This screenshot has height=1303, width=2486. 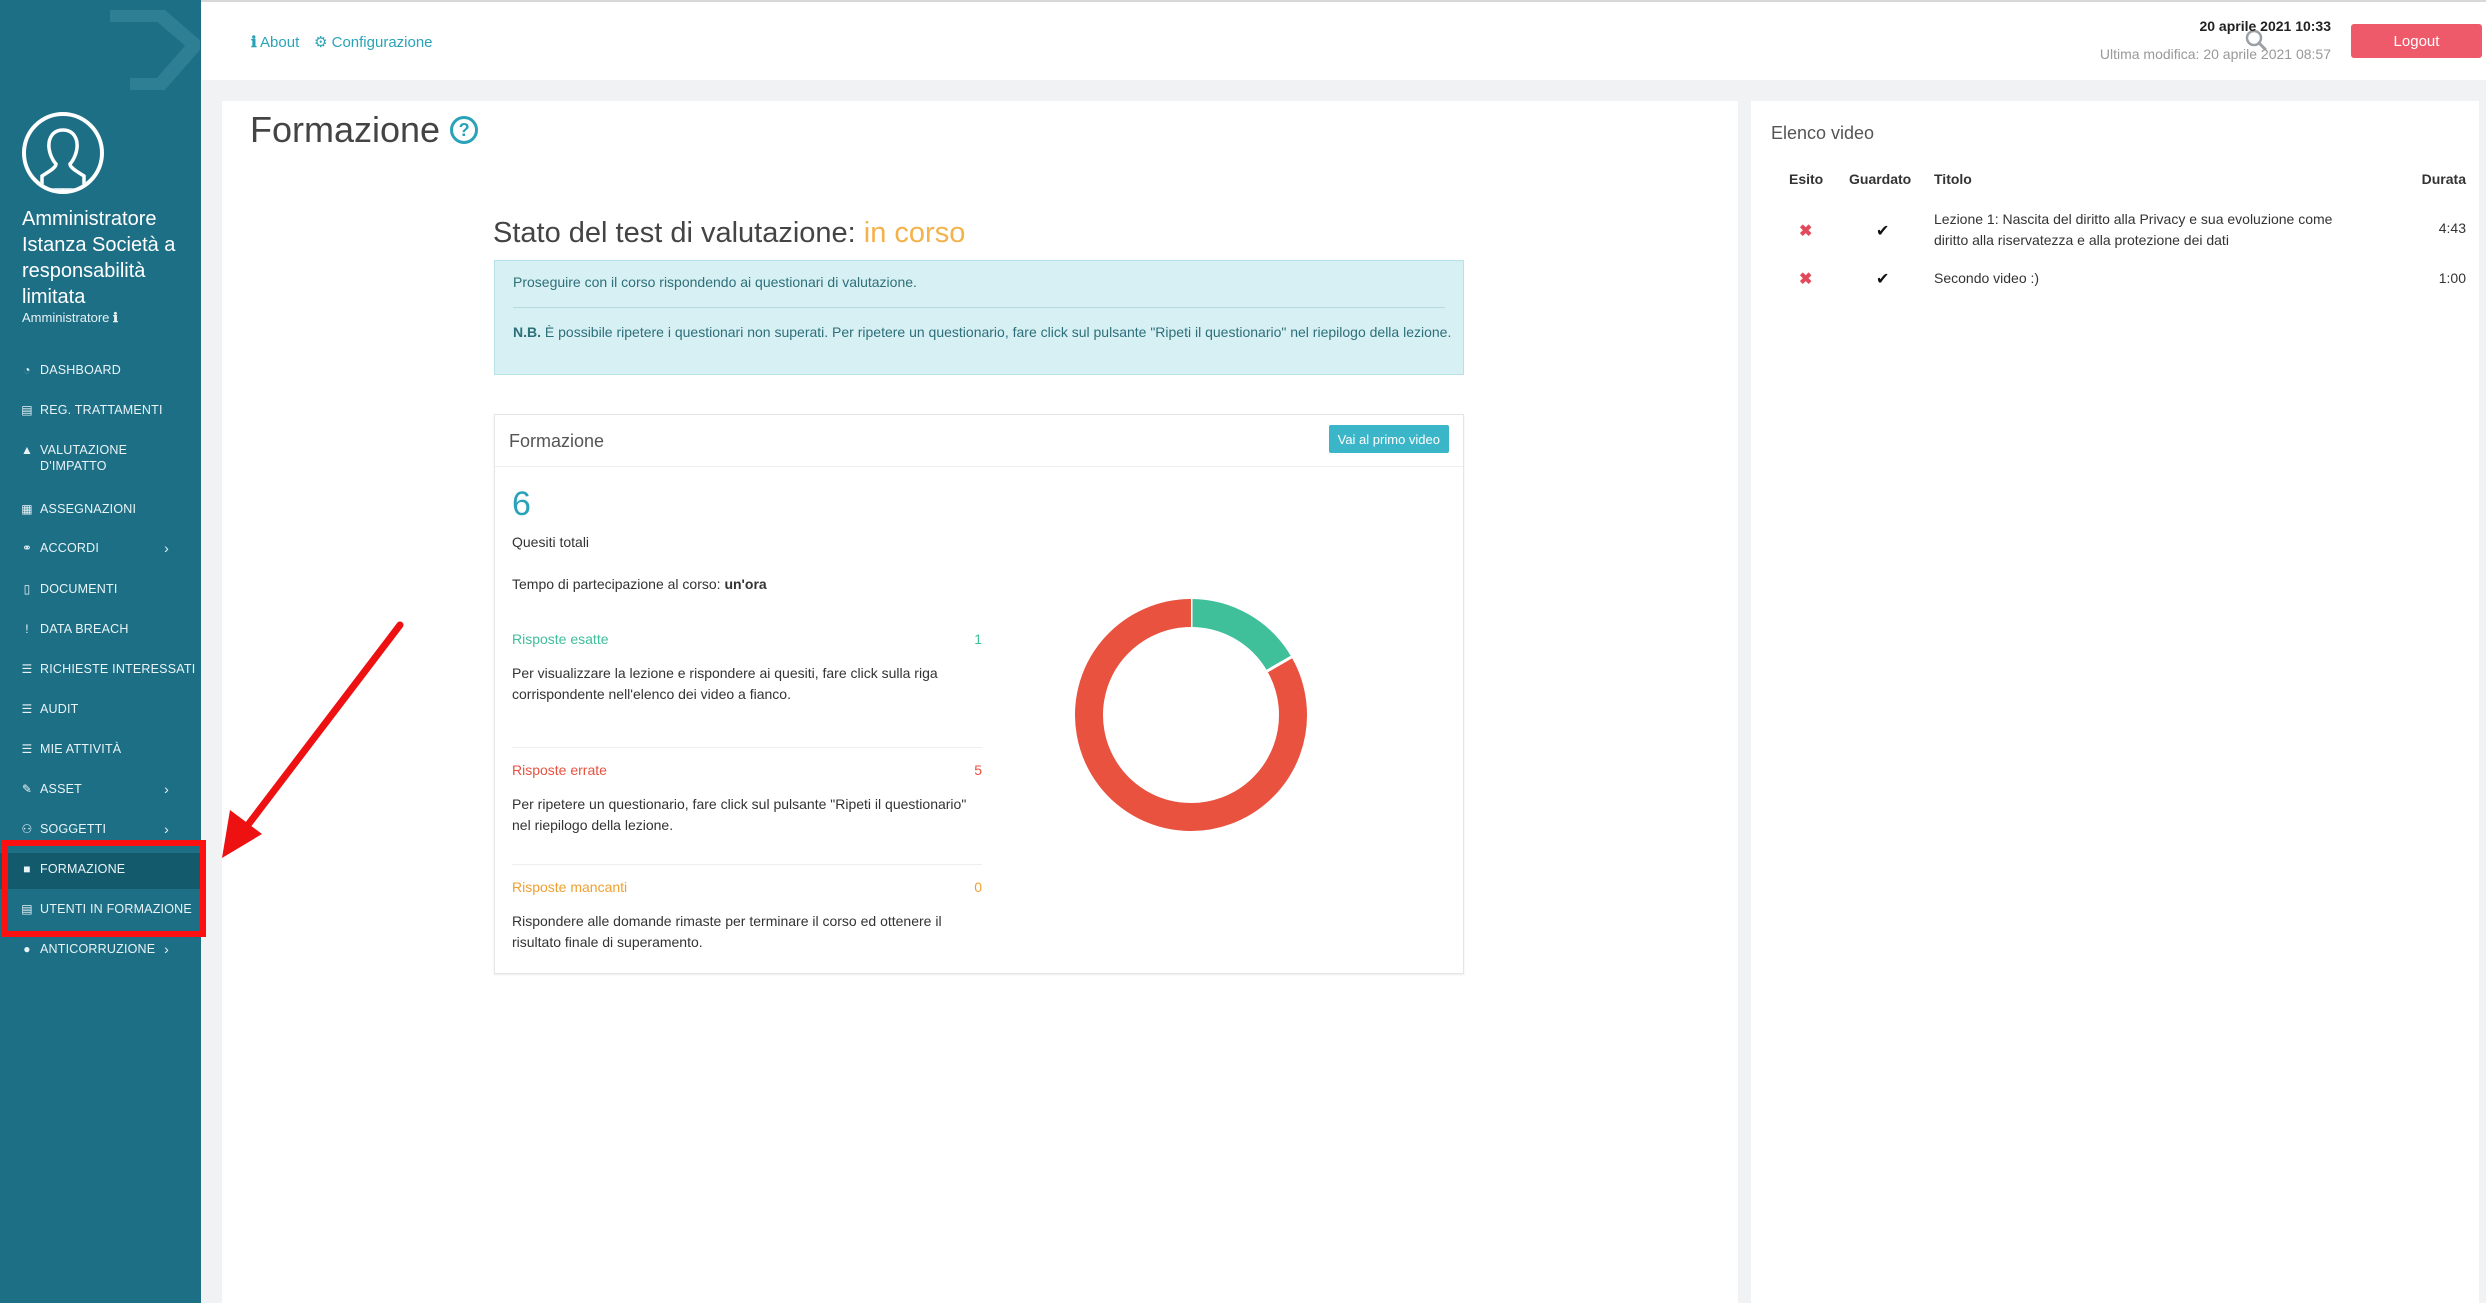 I want to click on stat-wrong-count: 5, so click(x=978, y=770).